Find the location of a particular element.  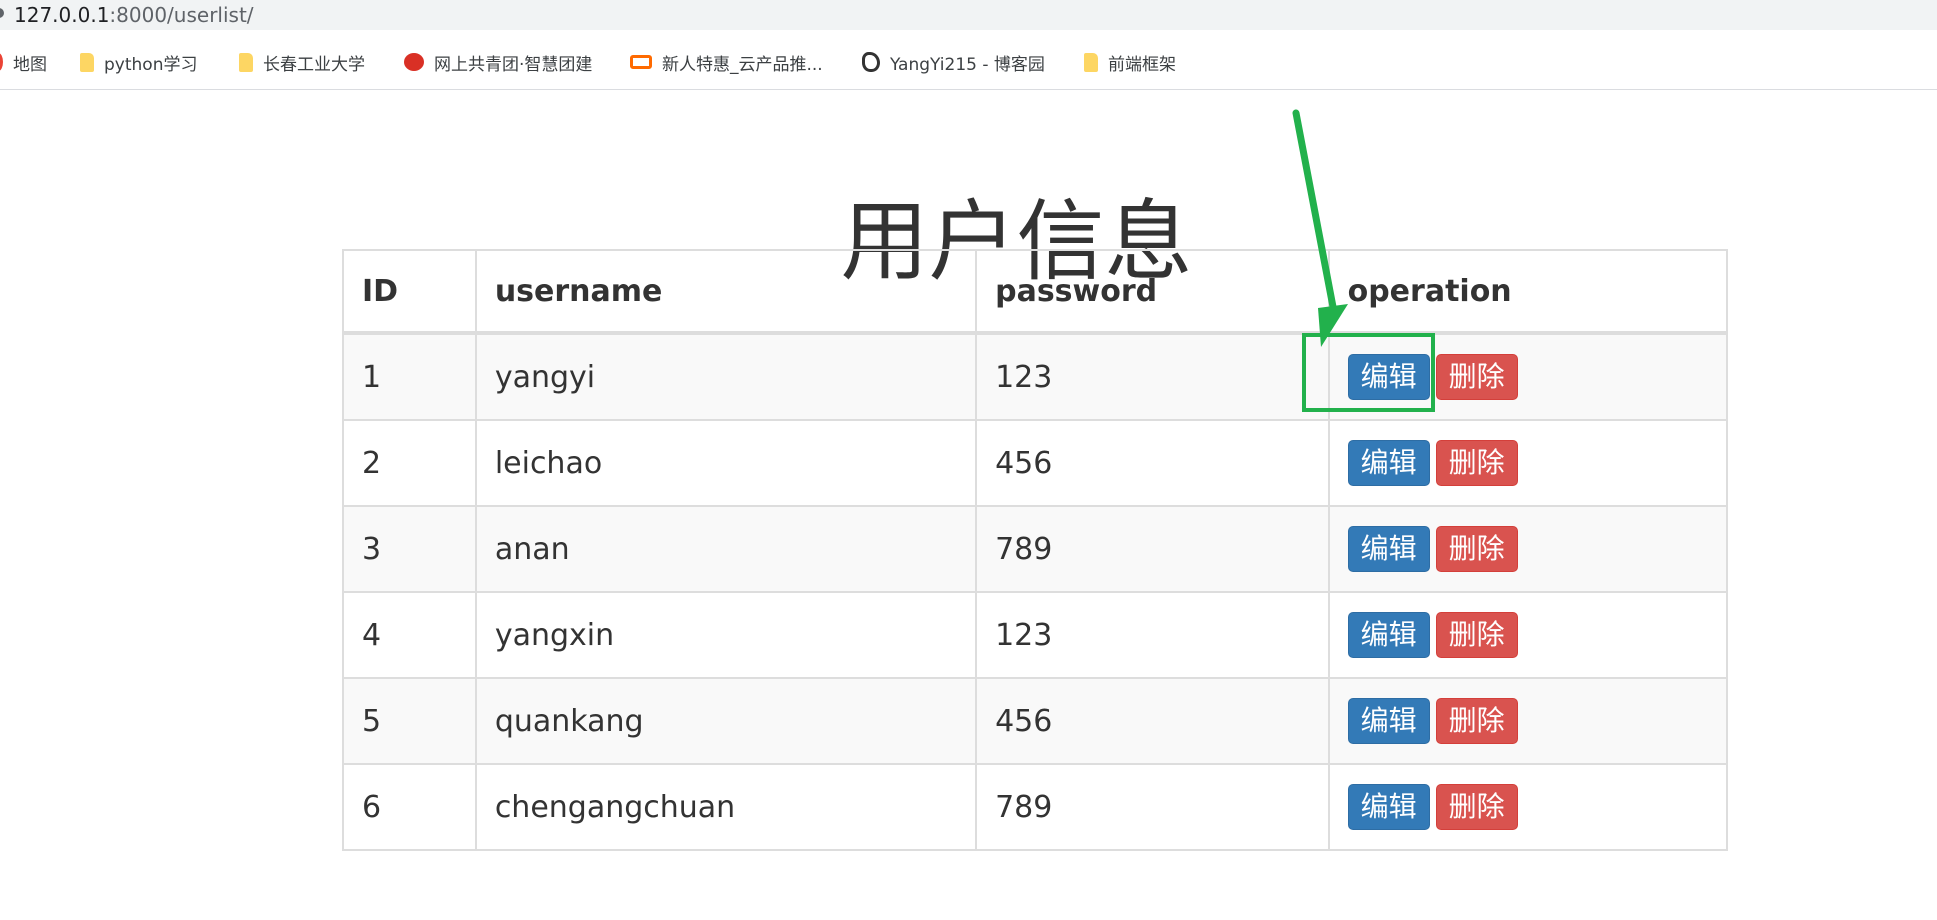

league-flag-icon is located at coordinates (414, 62).